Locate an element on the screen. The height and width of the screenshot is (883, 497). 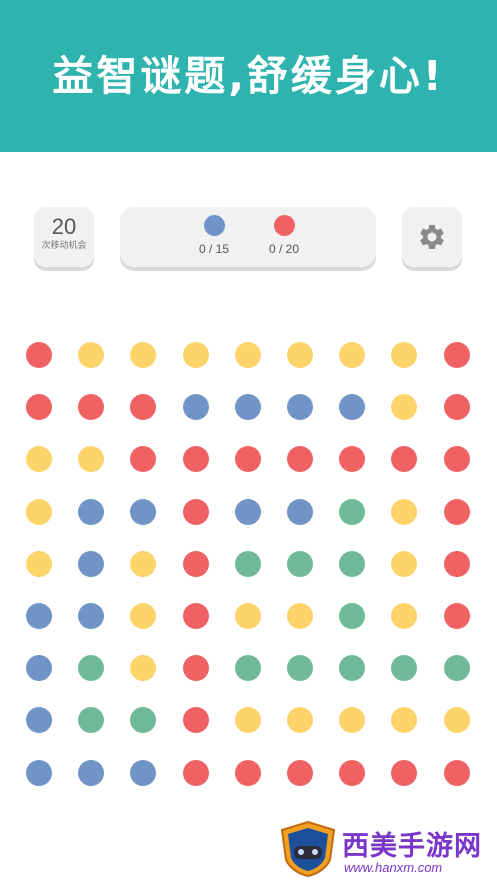
goal-panel: 0 / 15 0 / 20 is located at coordinates (248, 237).